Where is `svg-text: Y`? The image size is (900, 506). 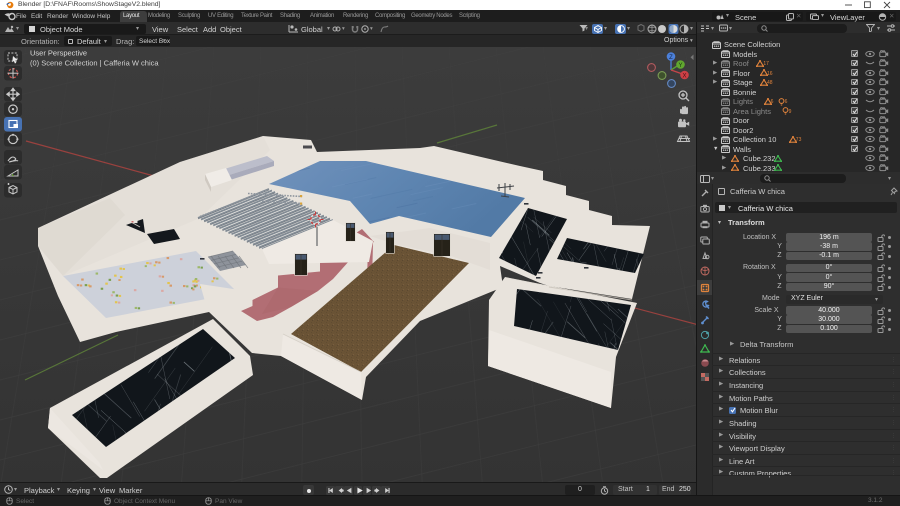 svg-text: Y is located at coordinates (680, 66).